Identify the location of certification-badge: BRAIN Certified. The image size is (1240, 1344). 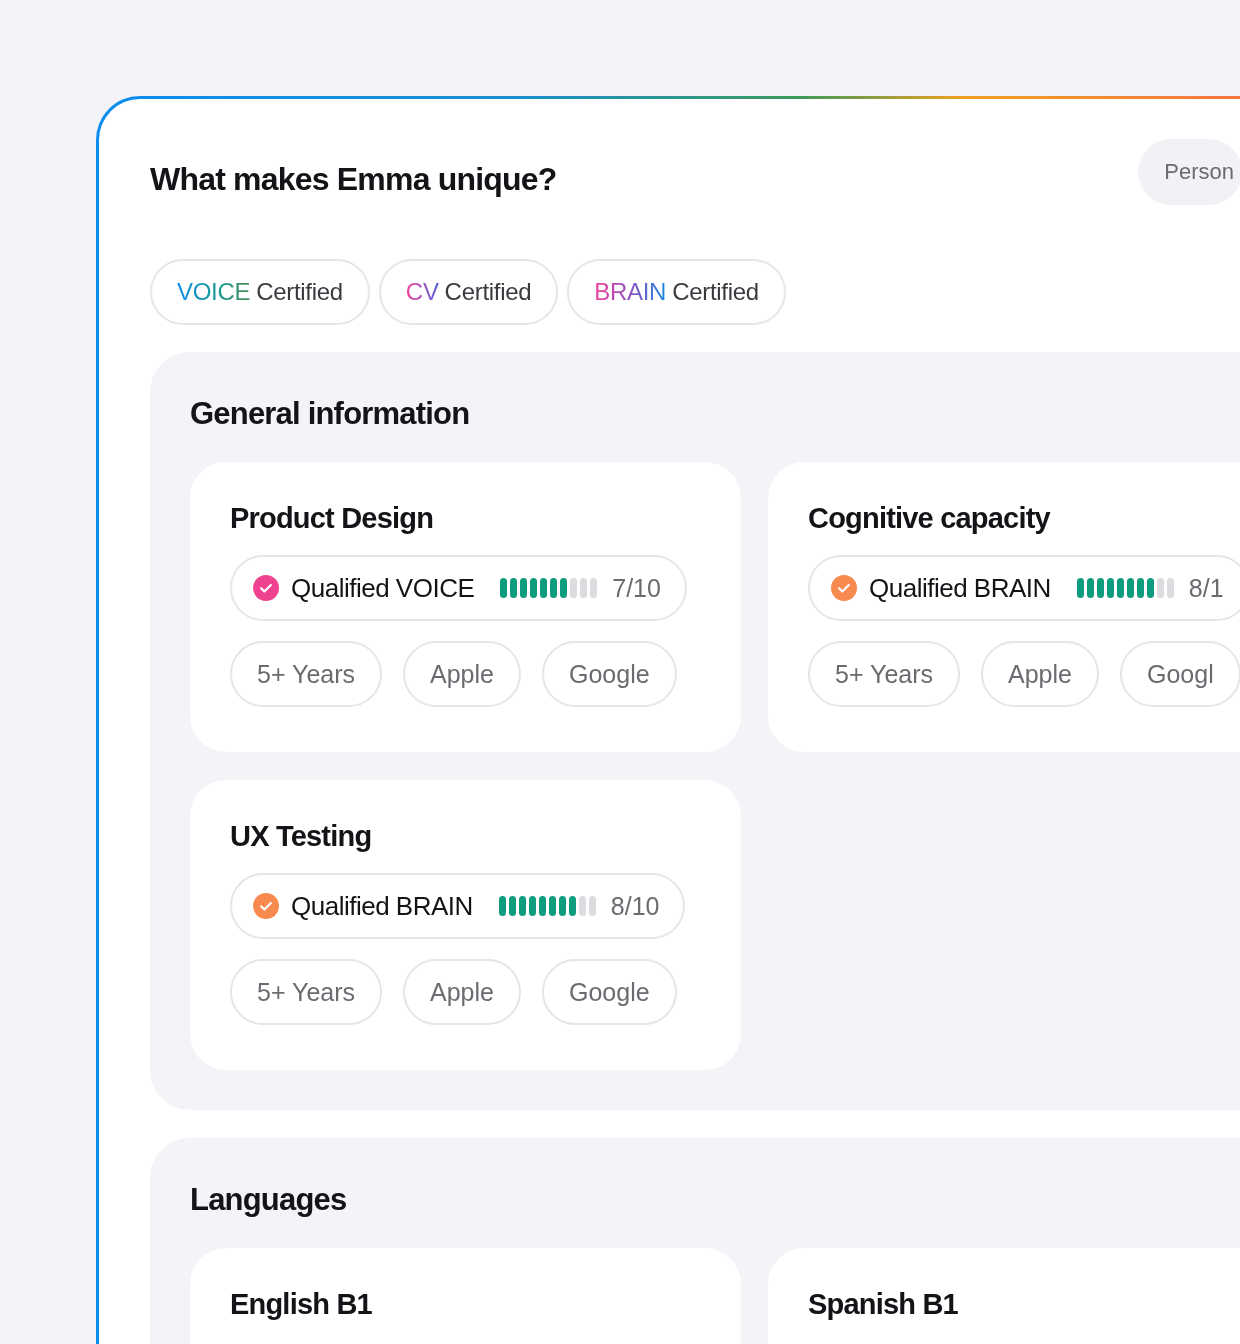
(676, 292).